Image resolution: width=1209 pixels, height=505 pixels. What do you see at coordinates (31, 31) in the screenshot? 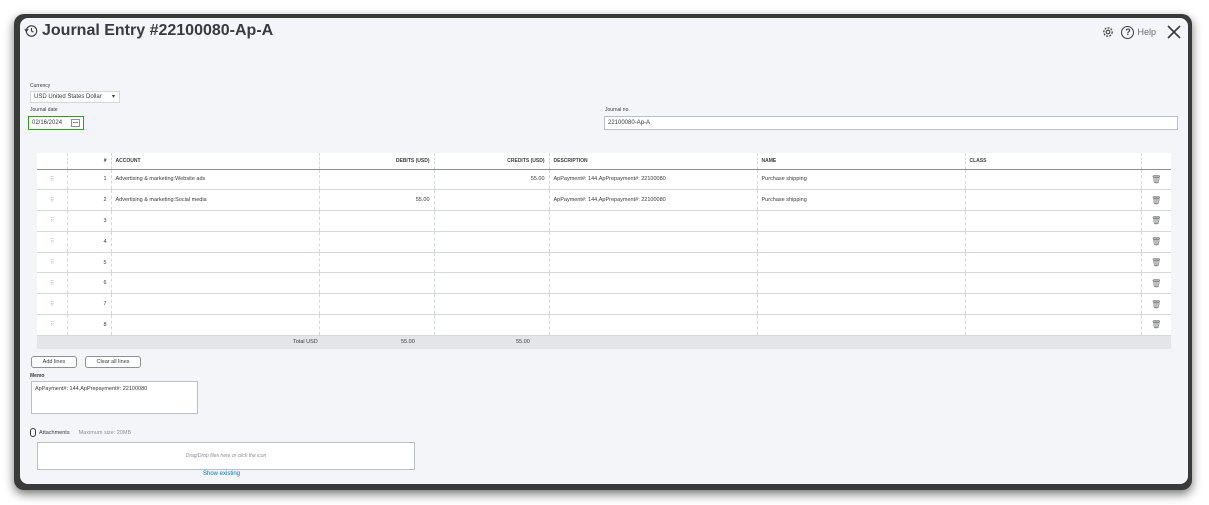
I see `history-icon` at bounding box center [31, 31].